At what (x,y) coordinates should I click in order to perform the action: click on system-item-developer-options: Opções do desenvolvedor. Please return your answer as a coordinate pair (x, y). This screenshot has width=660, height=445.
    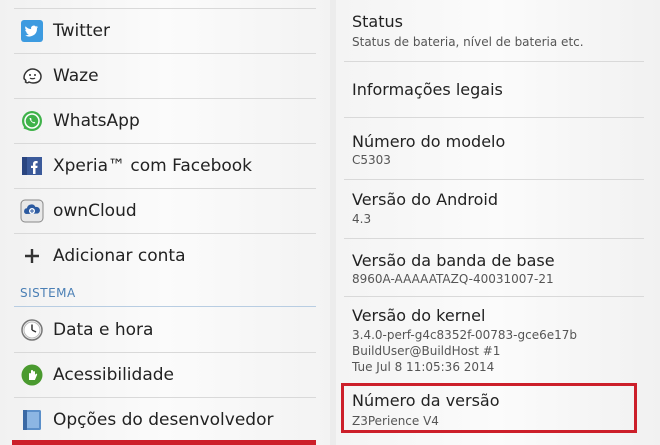
    Looking at the image, I should click on (165, 420).